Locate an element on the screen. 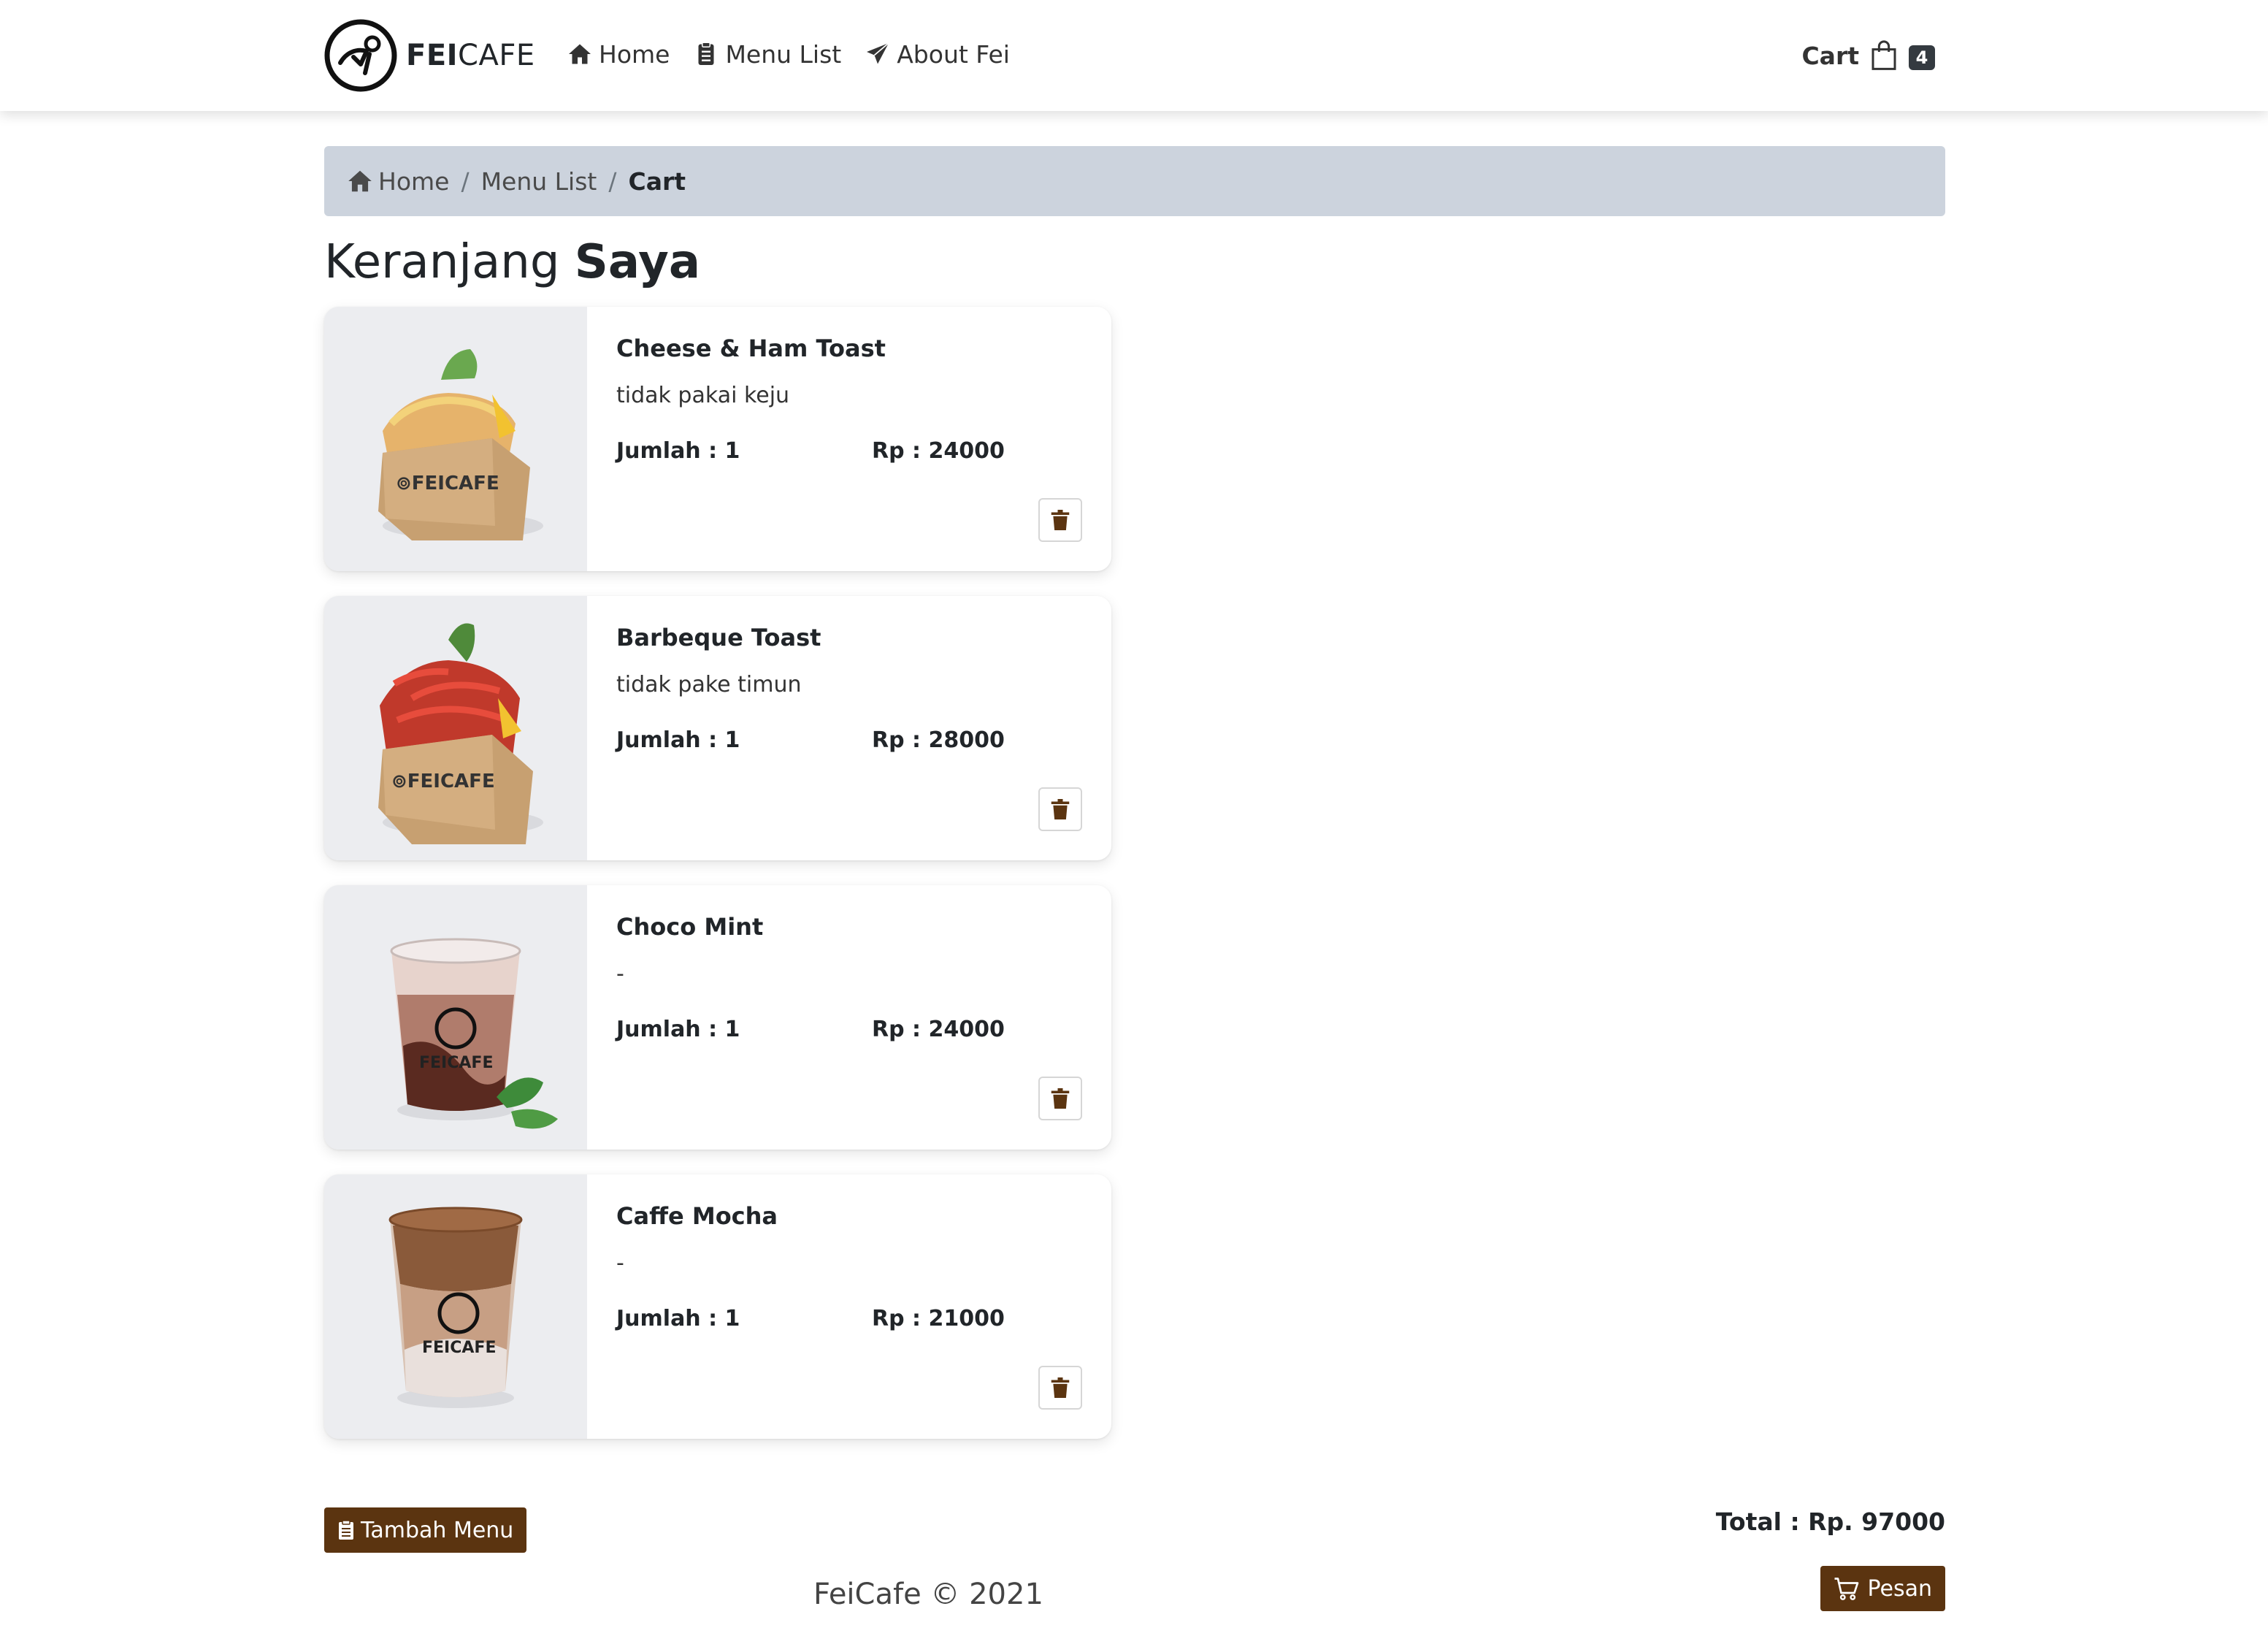  toast-barbeque-image: ⊚FEICAFE is located at coordinates (455, 728).